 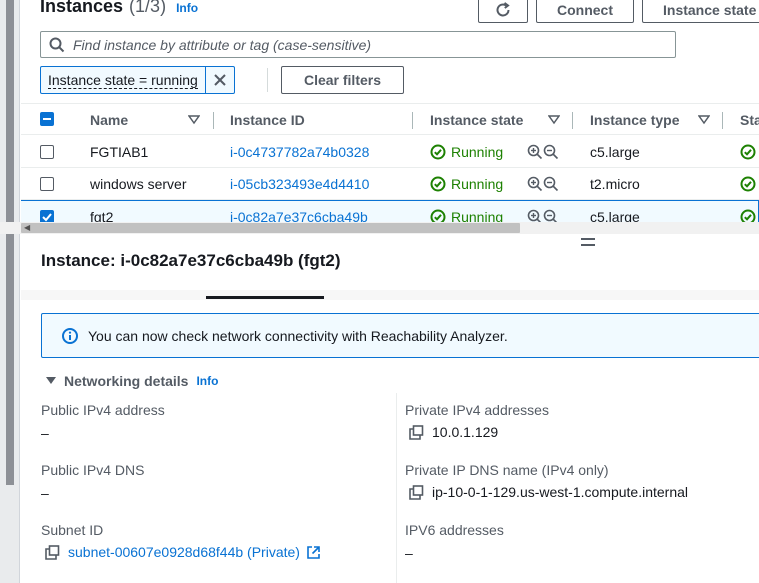 I want to click on private-ipv4-value: 10.0.1.129, so click(x=465, y=432).